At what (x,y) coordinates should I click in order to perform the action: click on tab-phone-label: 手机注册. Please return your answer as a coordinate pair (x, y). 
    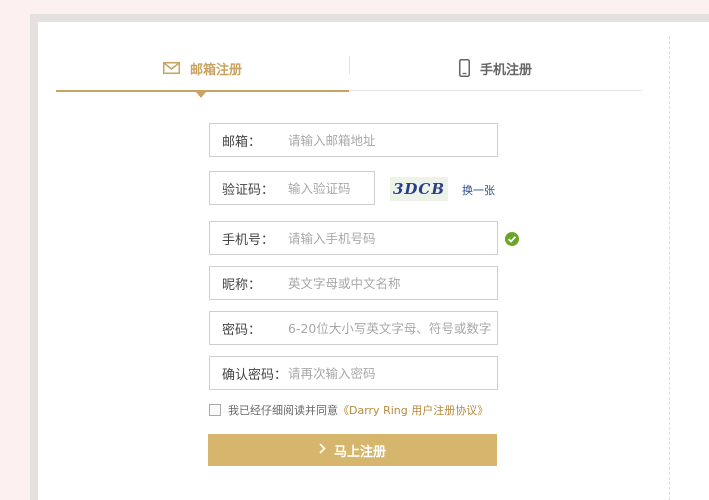
    Looking at the image, I should click on (505, 70).